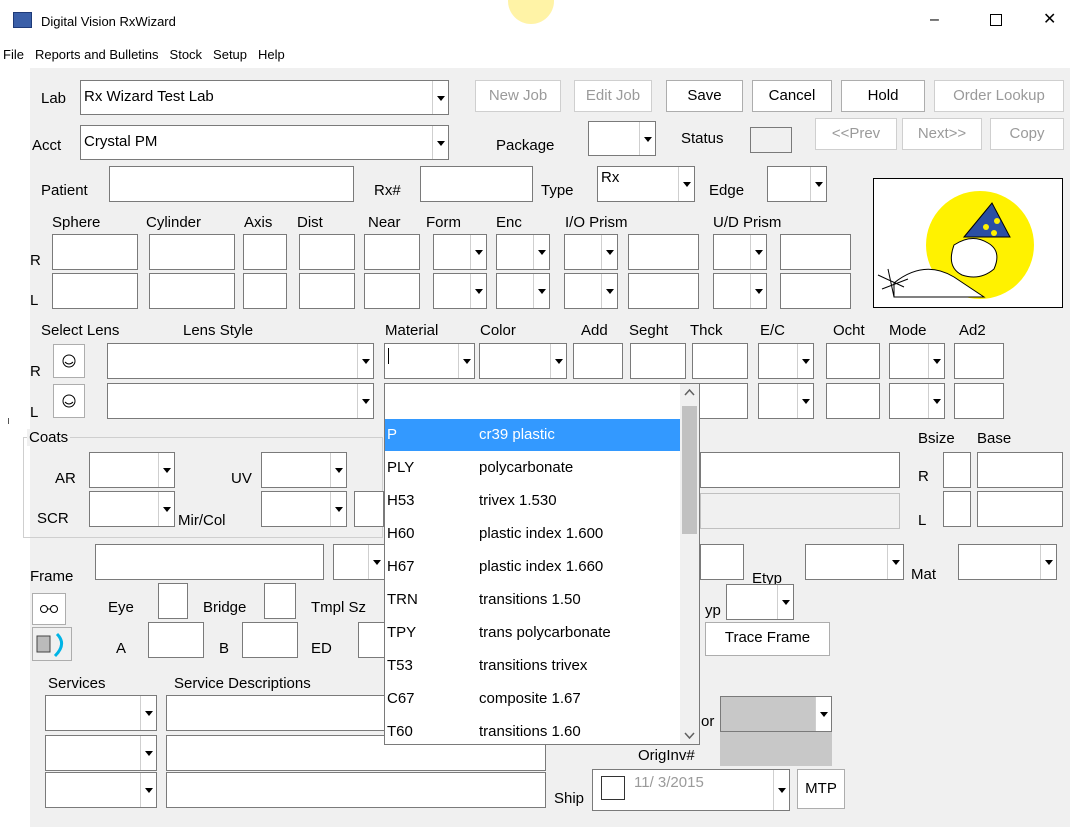 This screenshot has width=1070, height=827. I want to click on material-option: C67 composite 1.67, so click(533, 699).